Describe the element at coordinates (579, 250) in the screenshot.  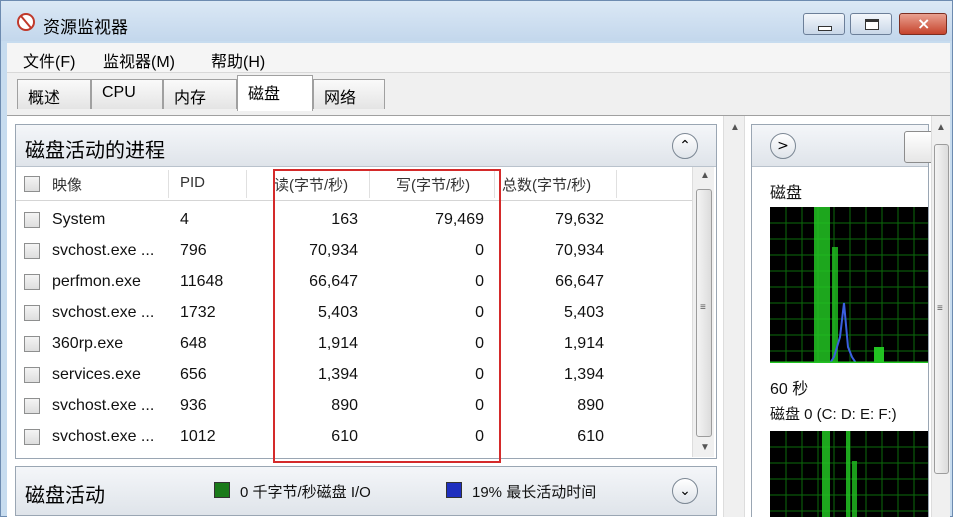
I see `cell-total: 70,934` at that location.